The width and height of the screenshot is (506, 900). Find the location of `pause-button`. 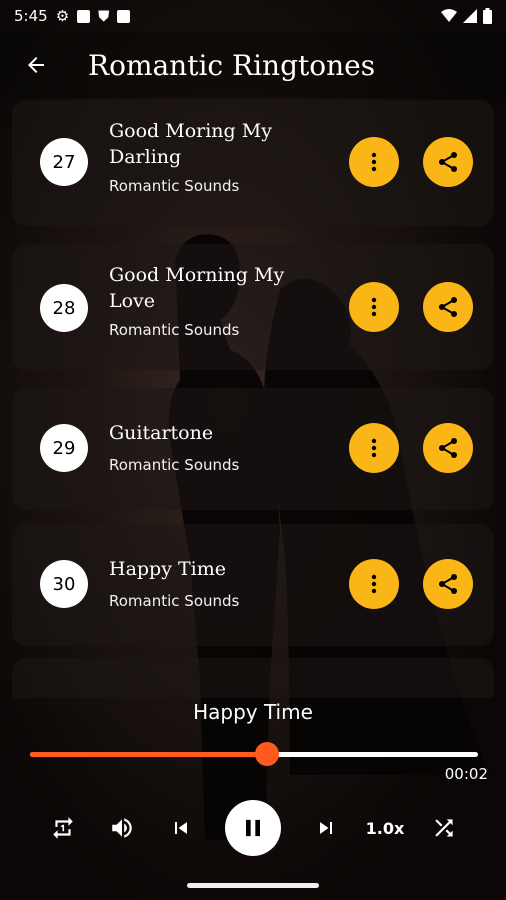

pause-button is located at coordinates (253, 828).